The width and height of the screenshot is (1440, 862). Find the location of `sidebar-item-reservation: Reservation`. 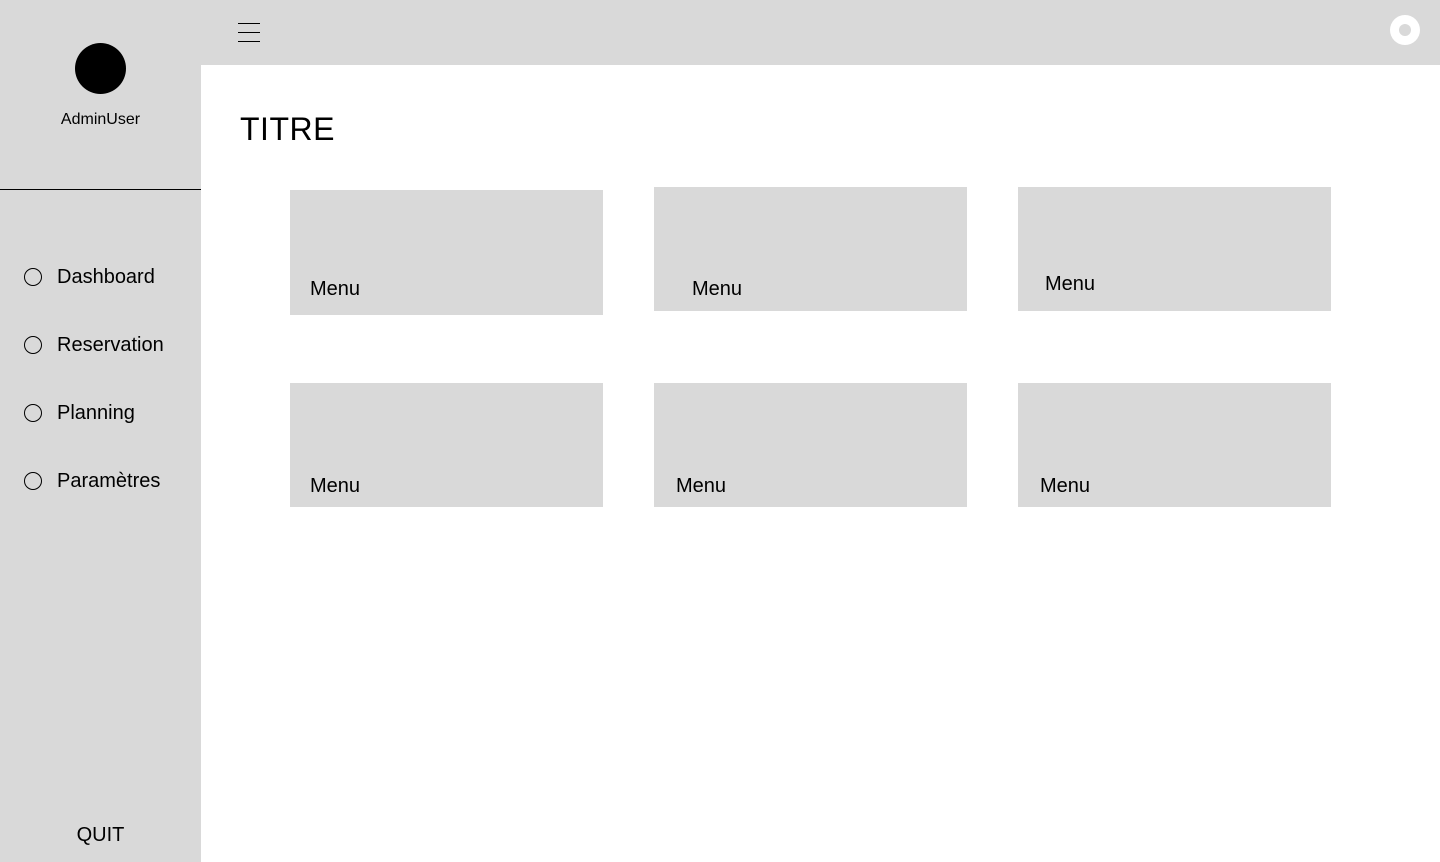

sidebar-item-reservation: Reservation is located at coordinates (94, 345).